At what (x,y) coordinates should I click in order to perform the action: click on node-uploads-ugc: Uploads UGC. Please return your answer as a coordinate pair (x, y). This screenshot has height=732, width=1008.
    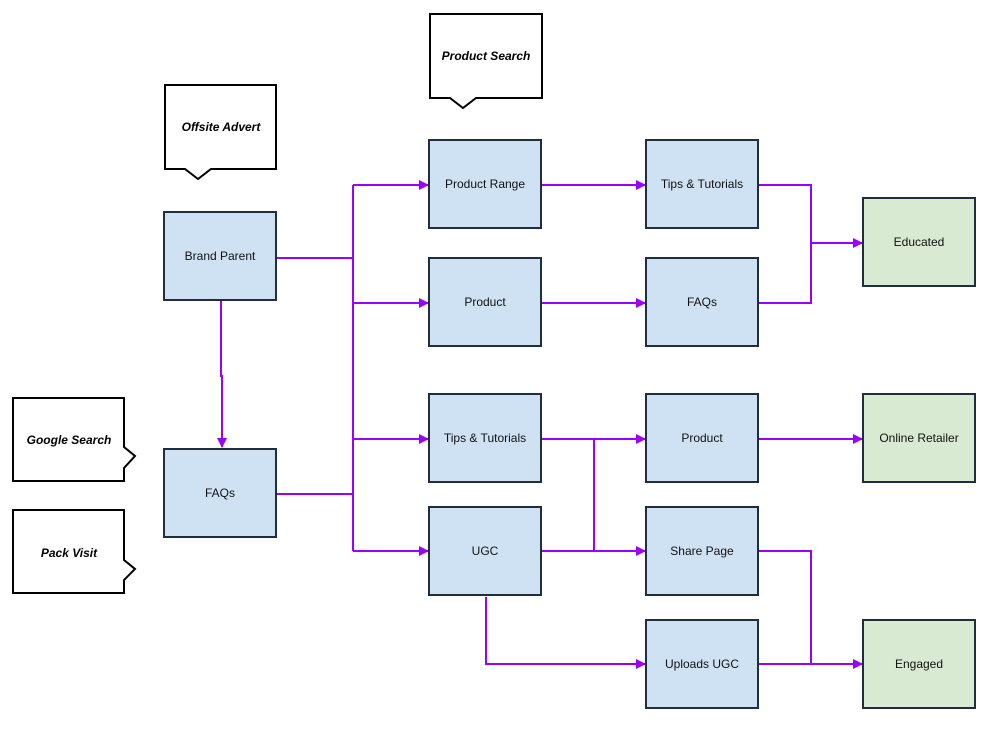
    Looking at the image, I should click on (702, 664).